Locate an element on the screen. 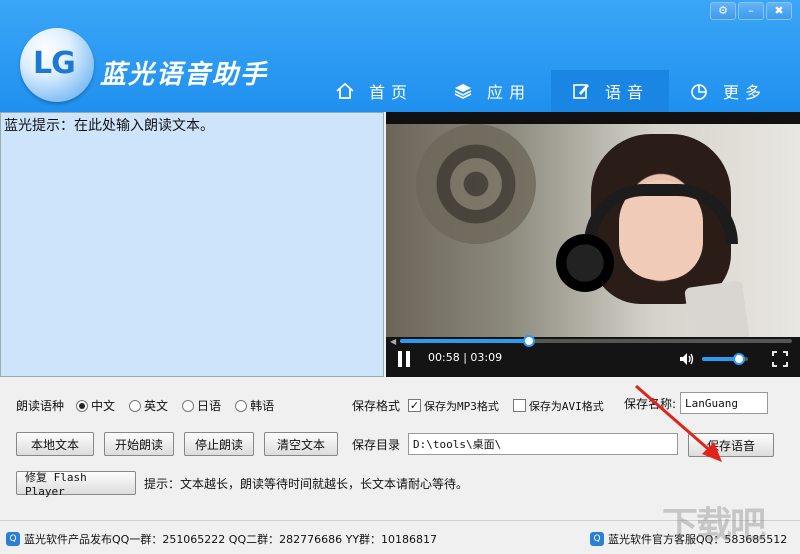 The width and height of the screenshot is (800, 554). mp3-option: ✓ 保存为MP3格式 is located at coordinates (453, 406).